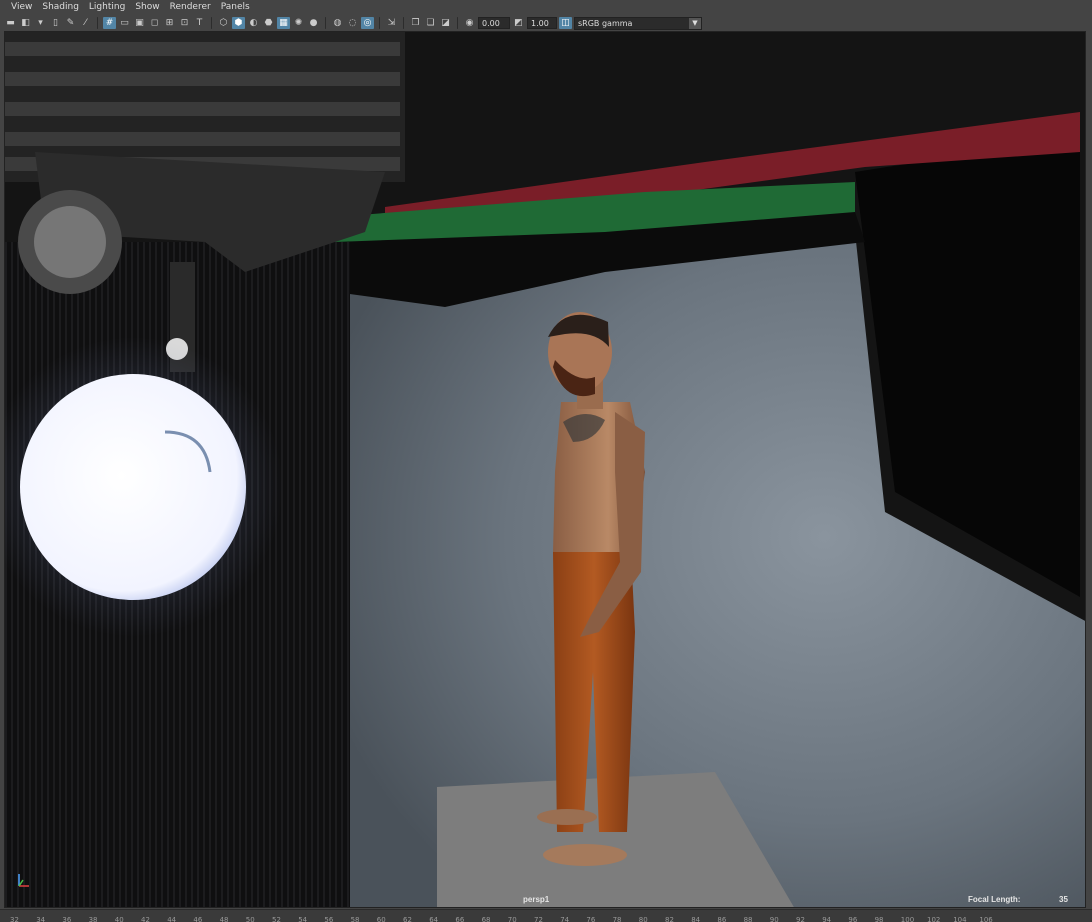 The width and height of the screenshot is (1092, 922). What do you see at coordinates (643, 919) in the screenshot?
I see `timeline-tick: 80` at bounding box center [643, 919].